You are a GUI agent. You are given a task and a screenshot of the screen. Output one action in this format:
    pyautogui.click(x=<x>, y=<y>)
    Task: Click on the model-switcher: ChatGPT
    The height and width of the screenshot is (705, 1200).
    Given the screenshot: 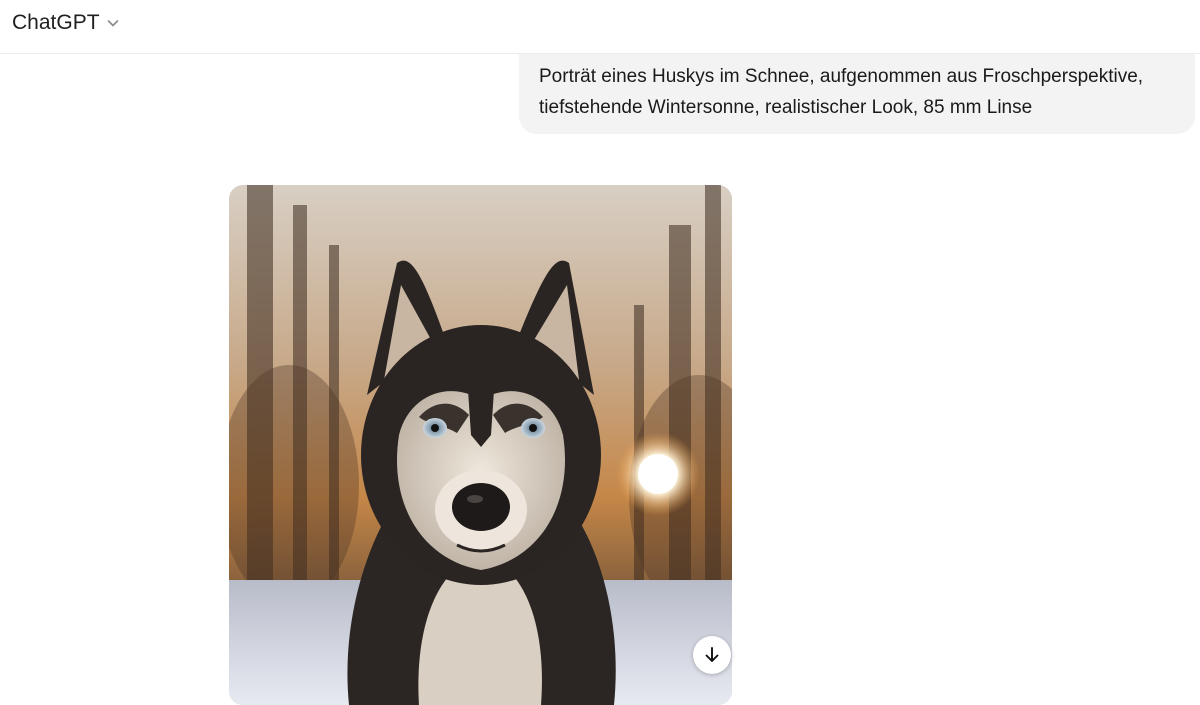 What is the action you would take?
    pyautogui.click(x=66, y=23)
    